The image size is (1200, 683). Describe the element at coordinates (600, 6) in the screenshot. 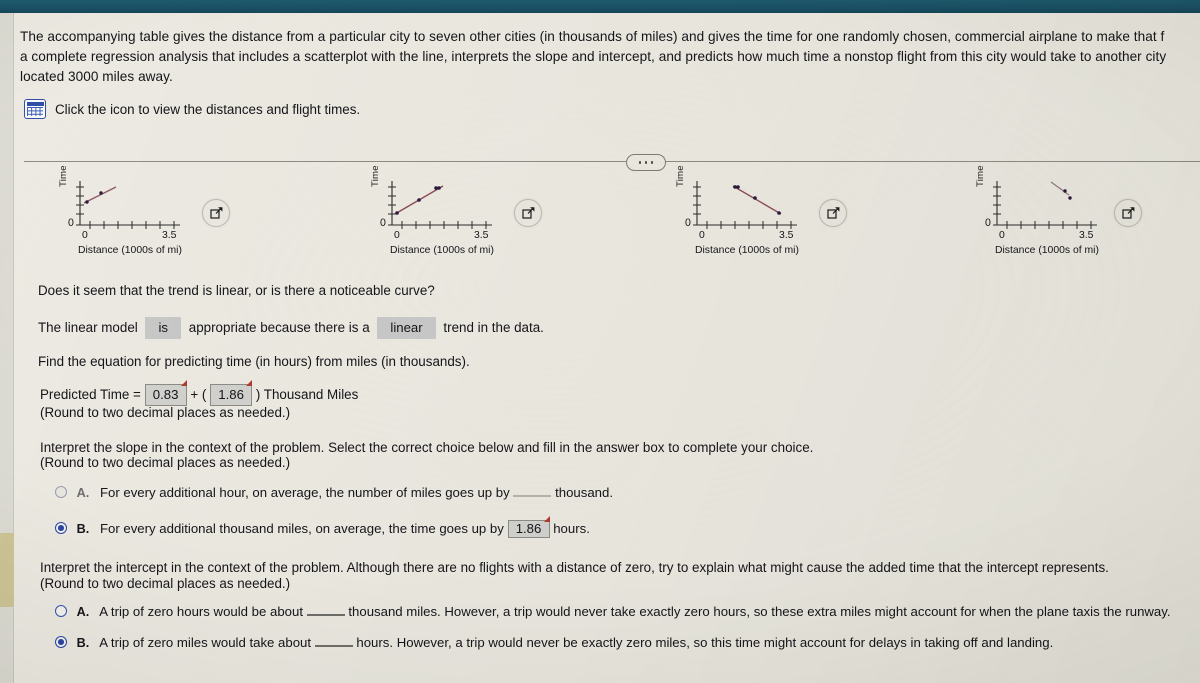

I see `window-top-bar` at that location.